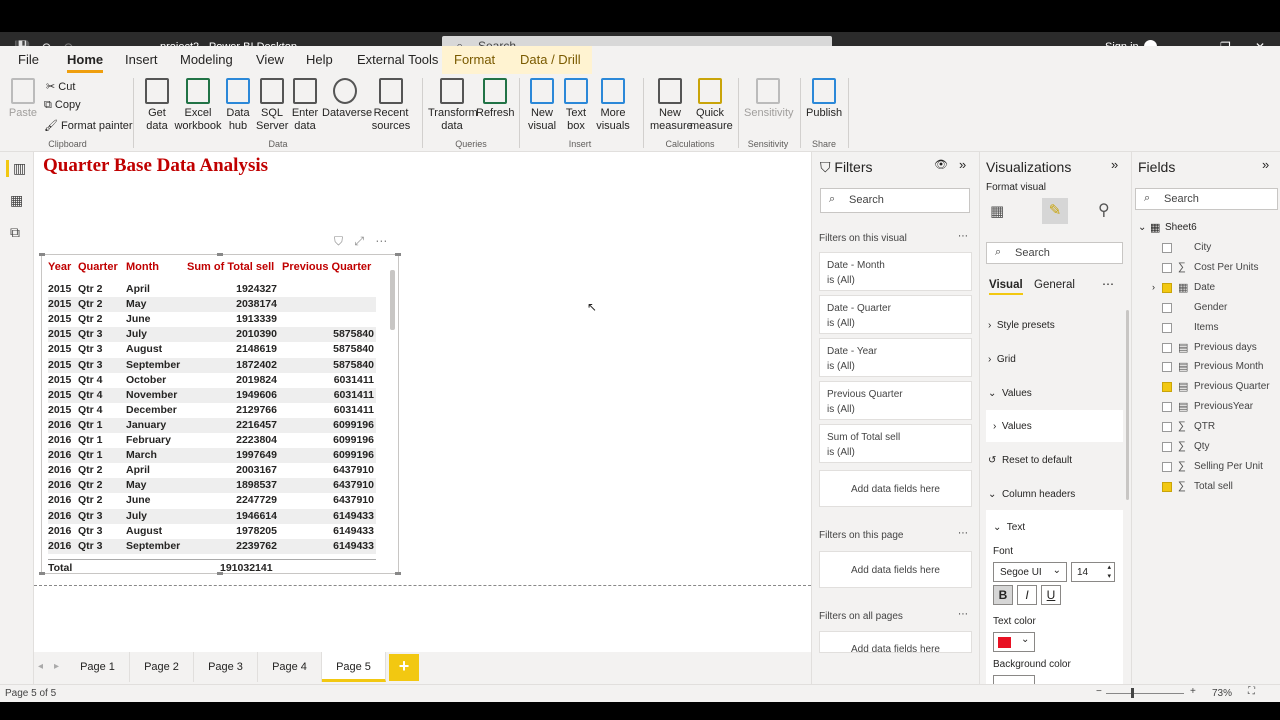 The width and height of the screenshot is (1280, 720). I want to click on table-row: 2016 Qtr 2 June 2247729 6437910, so click(212, 500).